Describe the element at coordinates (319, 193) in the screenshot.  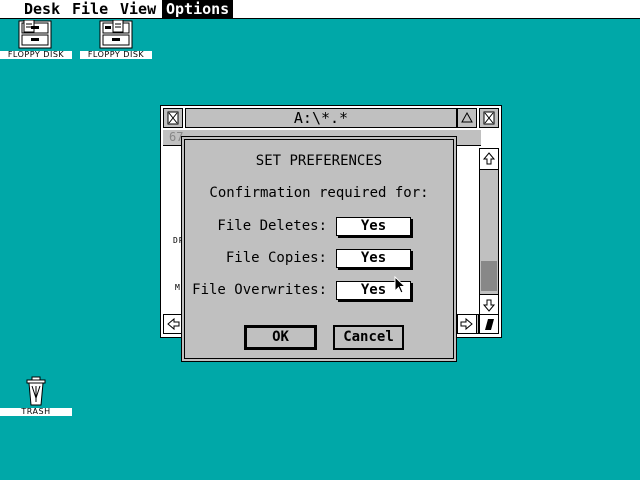
I see `dialog-subtitle: Confirmation required for:` at that location.